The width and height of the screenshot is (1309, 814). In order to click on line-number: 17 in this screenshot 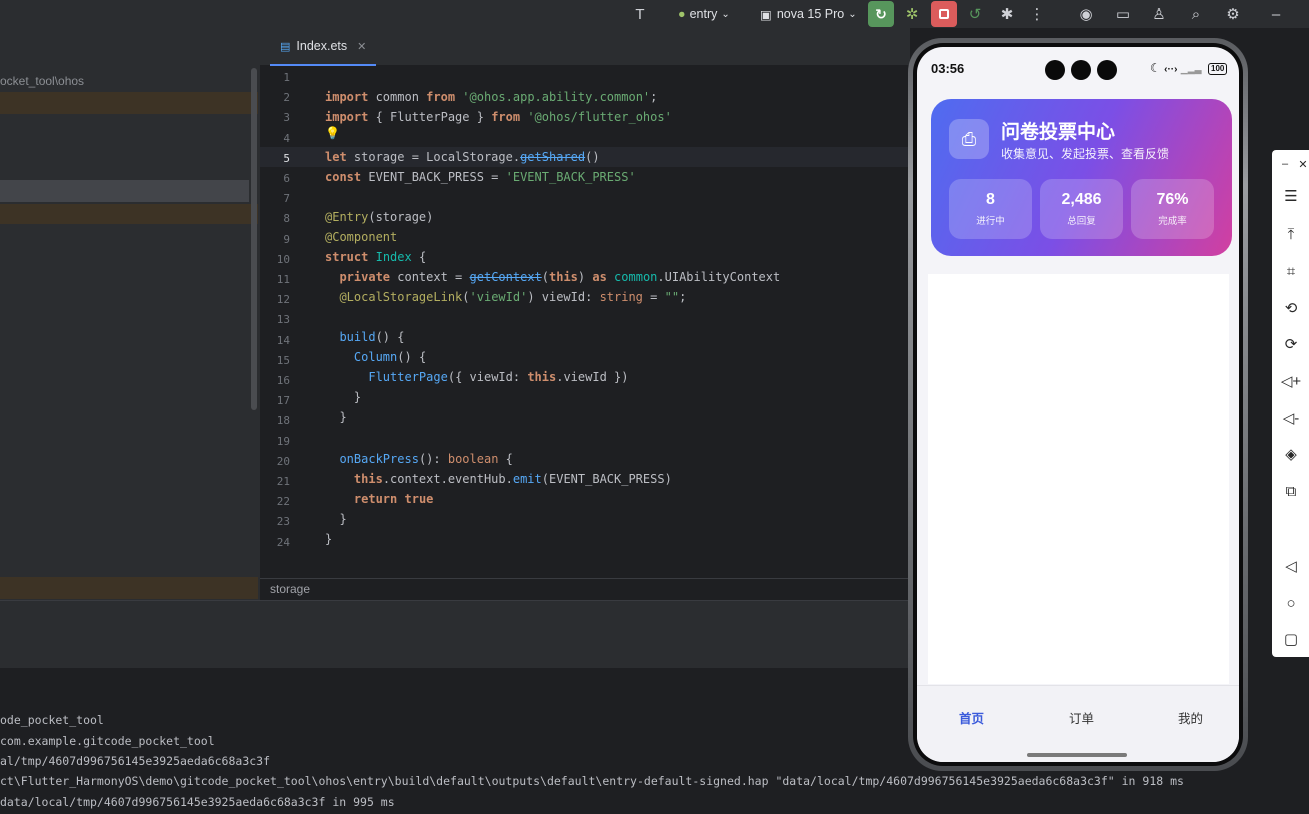, I will do `click(283, 401)`.